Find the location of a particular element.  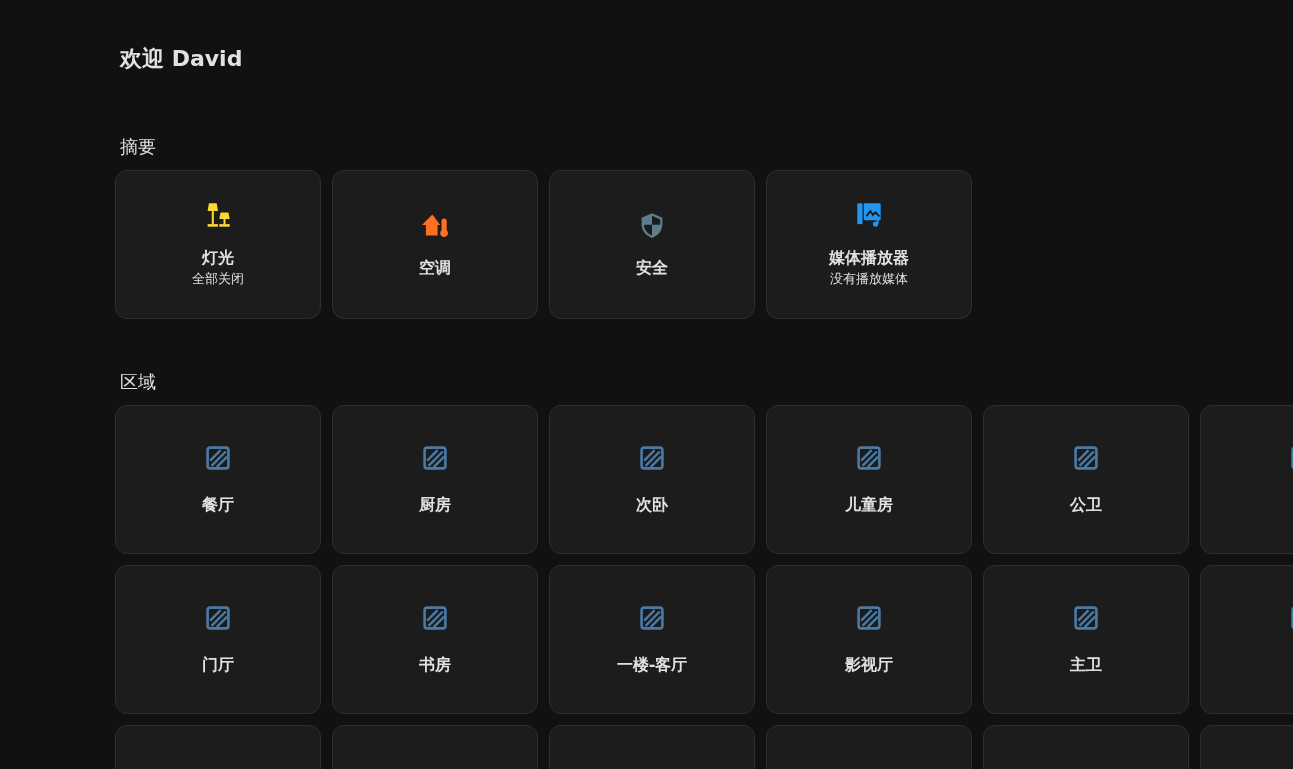

area-card: 主卫 is located at coordinates (1086, 639).